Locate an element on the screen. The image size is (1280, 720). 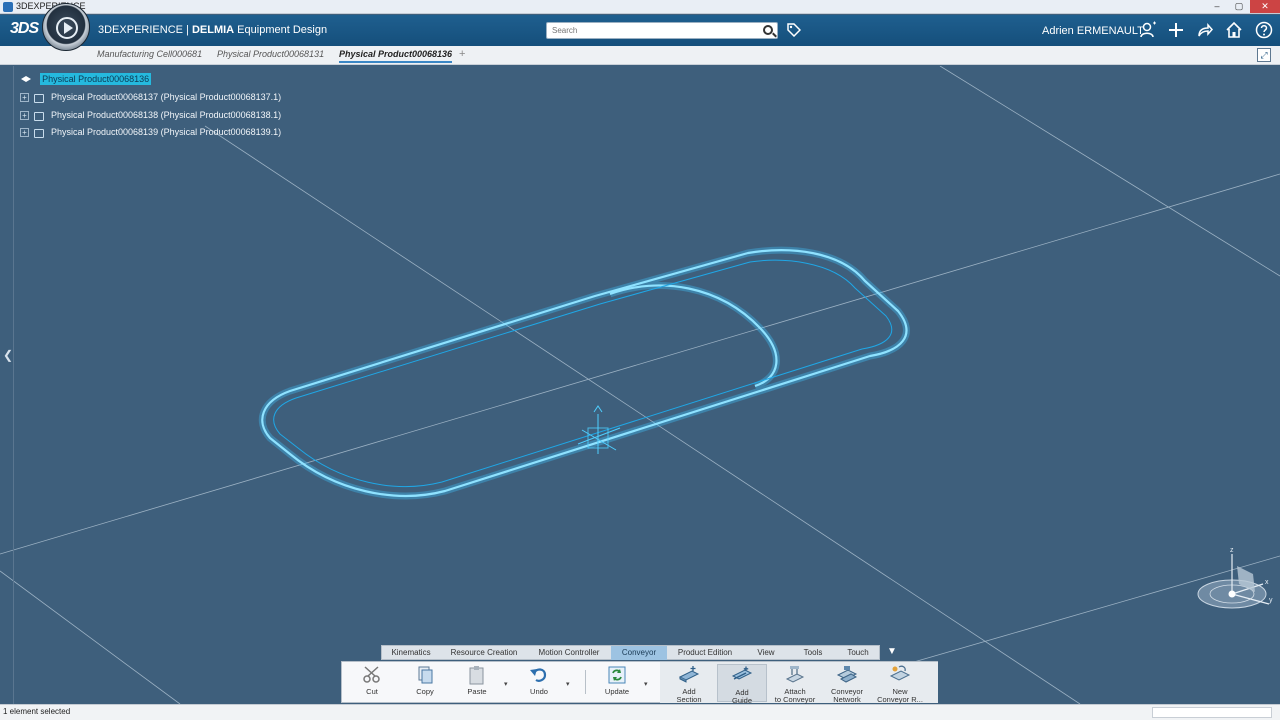
search-box is located at coordinates (662, 30).